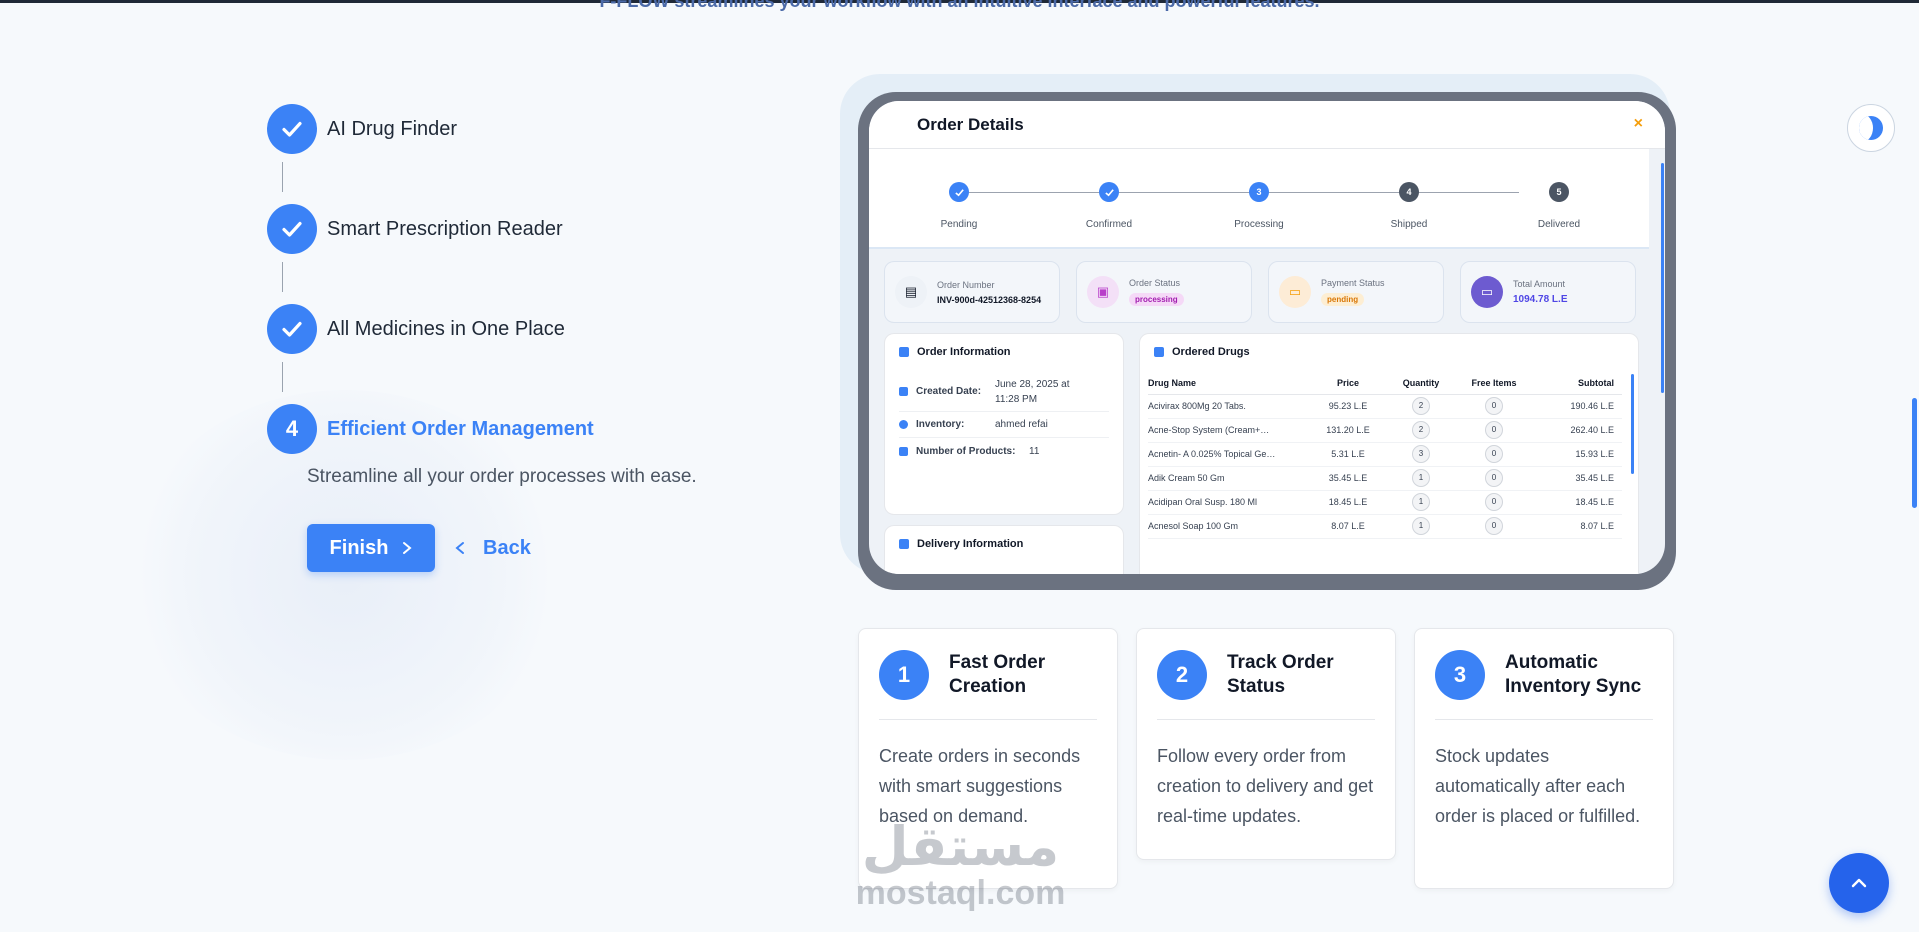 The width and height of the screenshot is (1919, 932). Describe the element at coordinates (1348, 502) in the screenshot. I see `drug-price: 18.45 L.E` at that location.